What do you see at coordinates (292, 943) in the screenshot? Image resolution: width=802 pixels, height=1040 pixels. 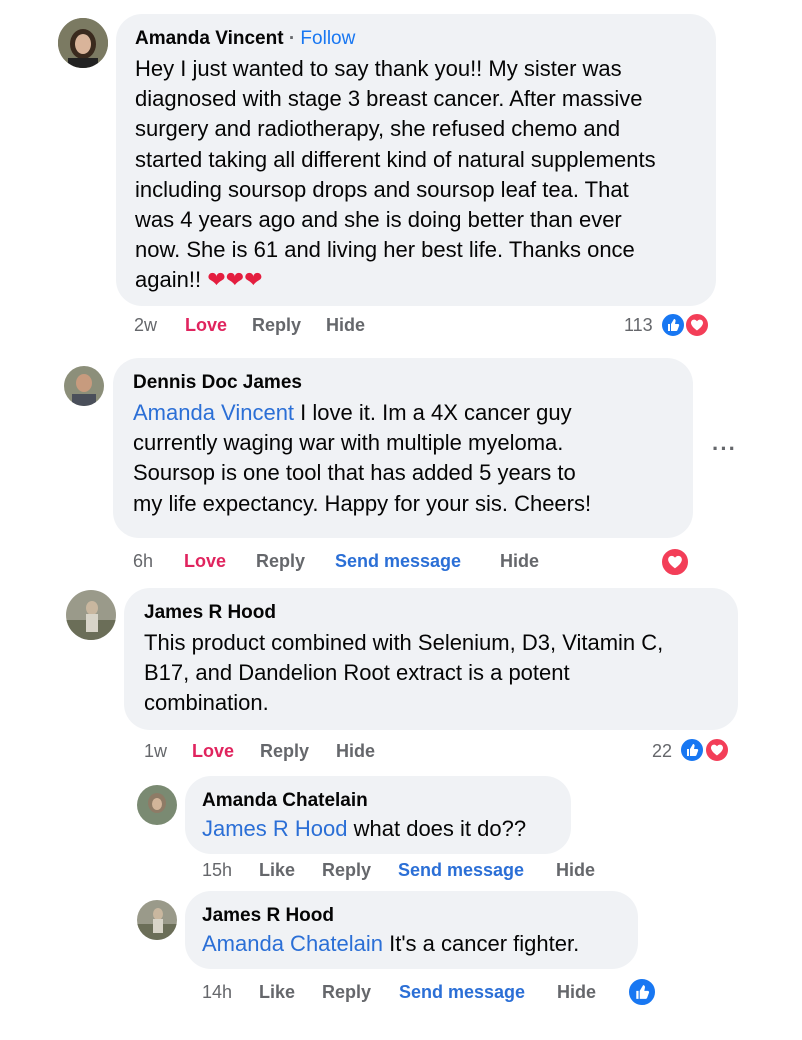 I see `mention-link: Amanda Chatelain` at bounding box center [292, 943].